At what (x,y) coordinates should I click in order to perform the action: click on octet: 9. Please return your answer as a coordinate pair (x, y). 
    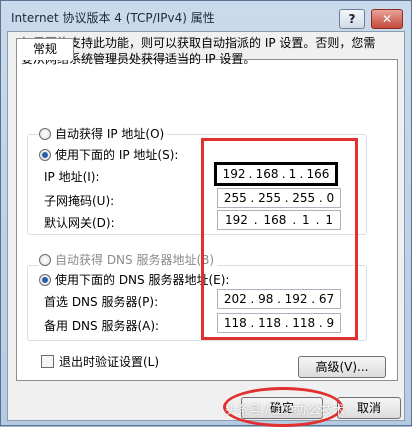
    Looking at the image, I should click on (330, 323).